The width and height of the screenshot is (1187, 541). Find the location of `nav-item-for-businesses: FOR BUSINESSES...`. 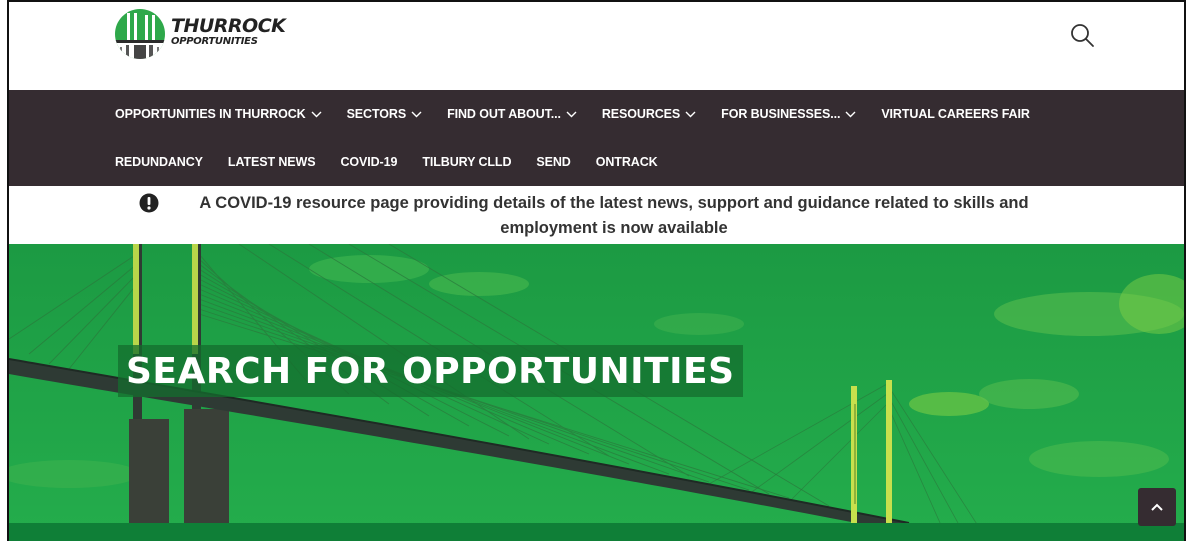

nav-item-for-businesses: FOR BUSINESSES... is located at coordinates (788, 114).